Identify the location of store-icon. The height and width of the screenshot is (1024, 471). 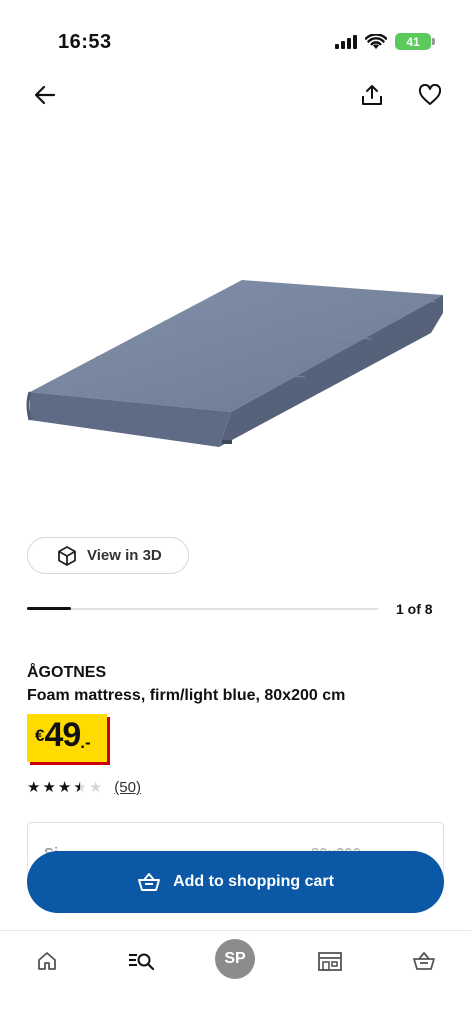
(330, 961).